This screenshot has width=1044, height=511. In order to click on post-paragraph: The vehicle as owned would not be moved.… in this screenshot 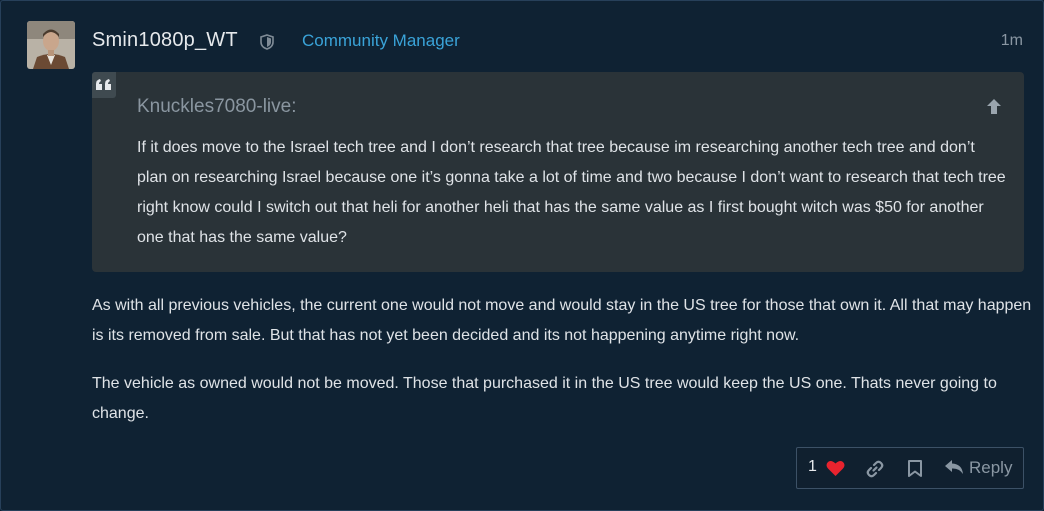, I will do `click(544, 398)`.